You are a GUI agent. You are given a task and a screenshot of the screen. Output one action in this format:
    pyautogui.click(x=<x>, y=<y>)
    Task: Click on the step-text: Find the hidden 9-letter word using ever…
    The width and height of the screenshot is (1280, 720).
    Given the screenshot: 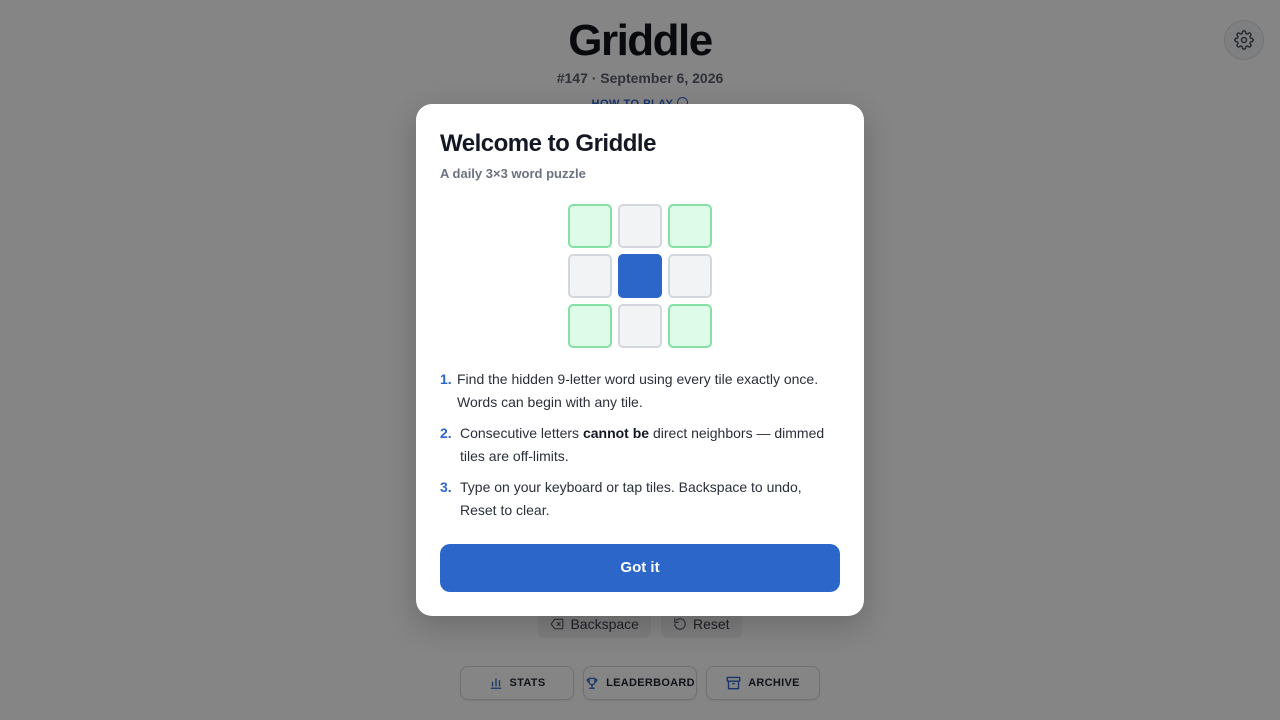 What is the action you would take?
    pyautogui.click(x=638, y=390)
    